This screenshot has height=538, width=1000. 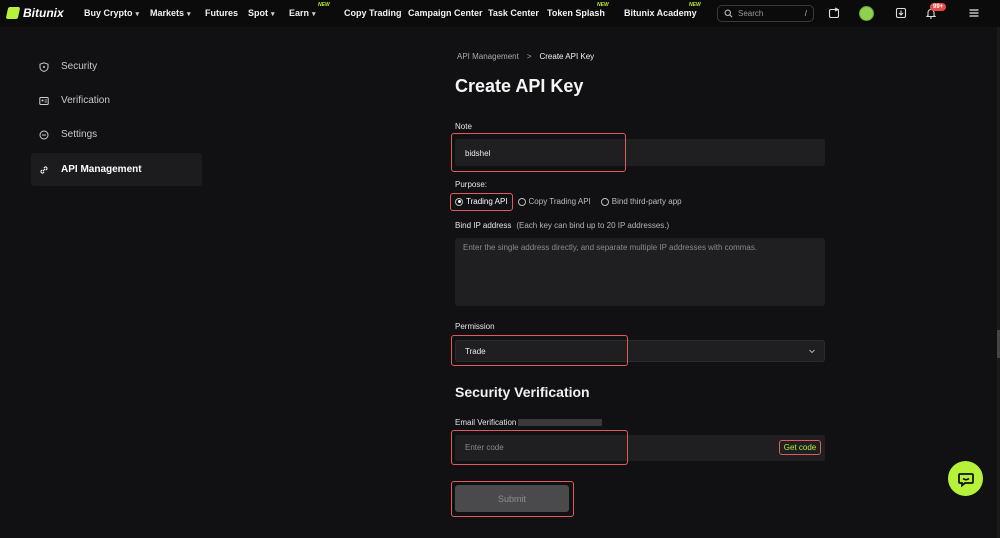 What do you see at coordinates (800, 447) in the screenshot?
I see `get-code-button: Get code` at bounding box center [800, 447].